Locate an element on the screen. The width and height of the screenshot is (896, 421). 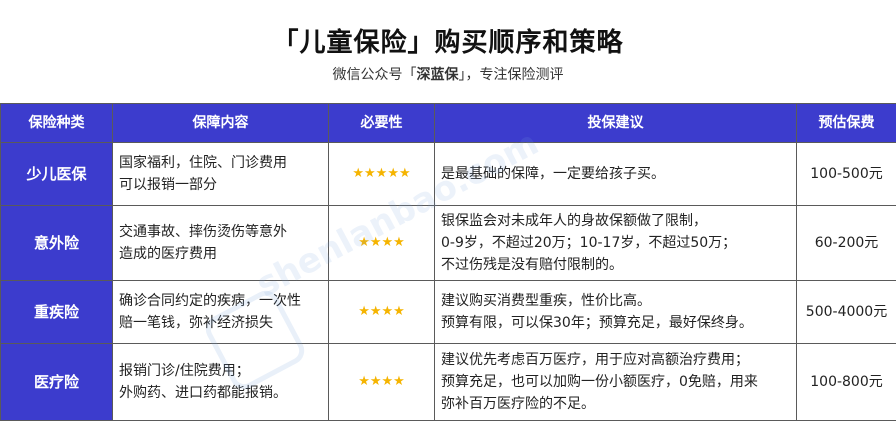
header-type: 保险种类 is located at coordinates (57, 123).